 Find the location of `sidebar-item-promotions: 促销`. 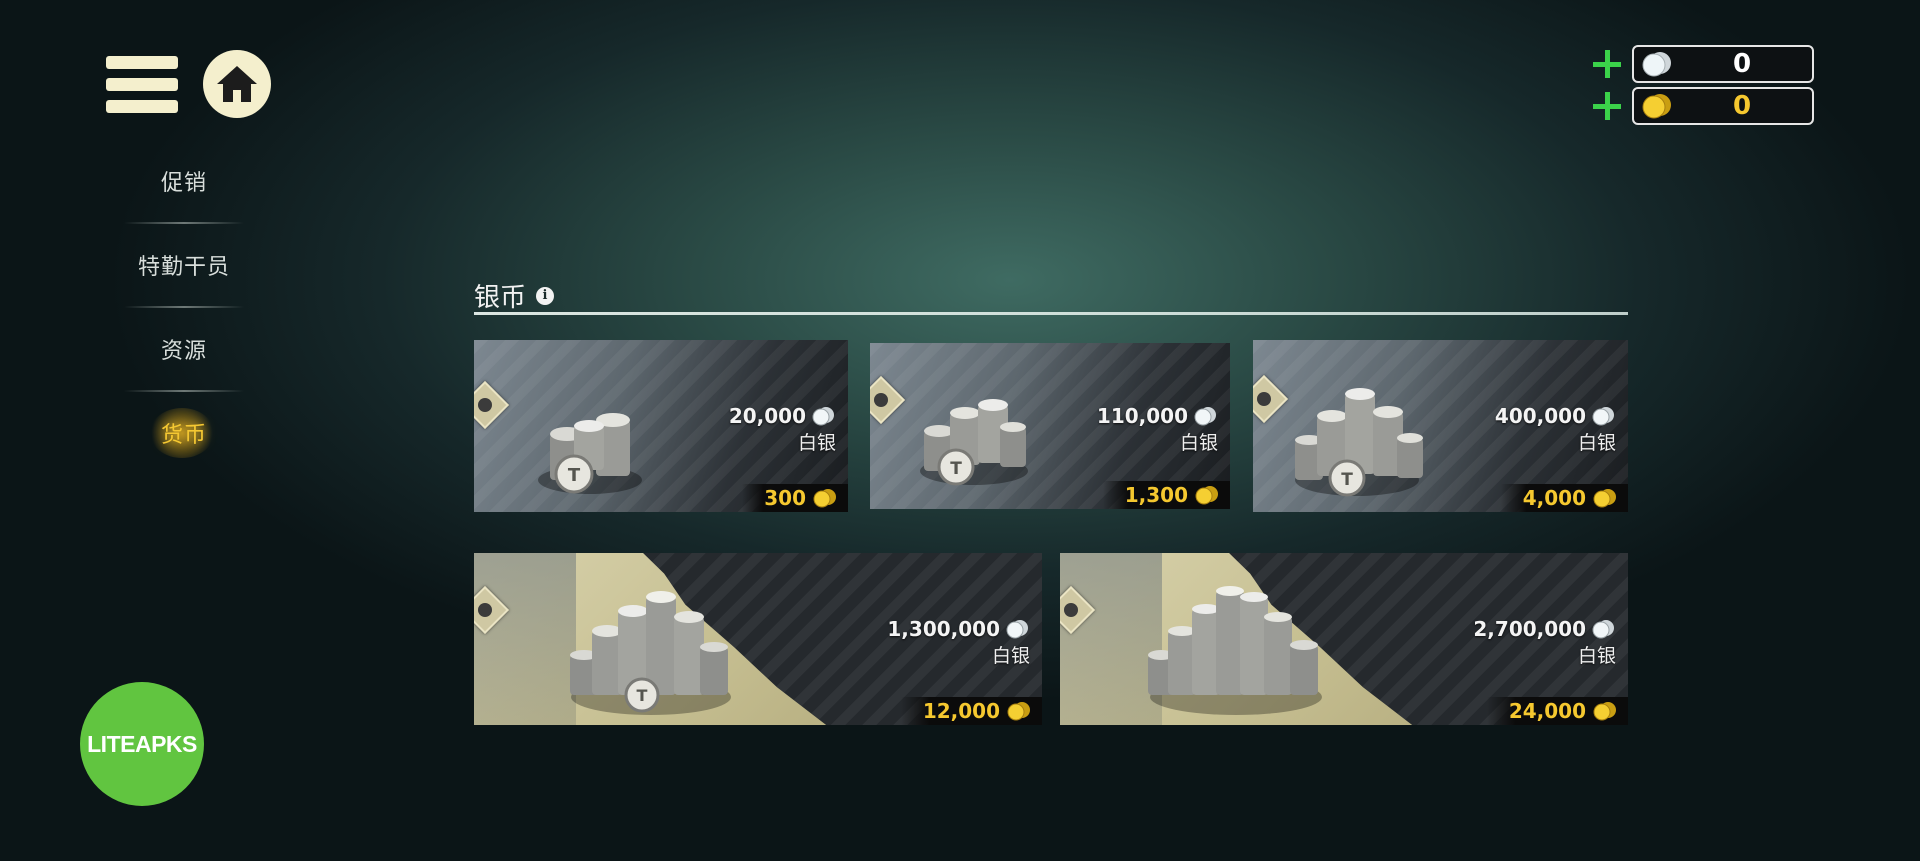

sidebar-item-promotions: 促销 is located at coordinates (184, 181).